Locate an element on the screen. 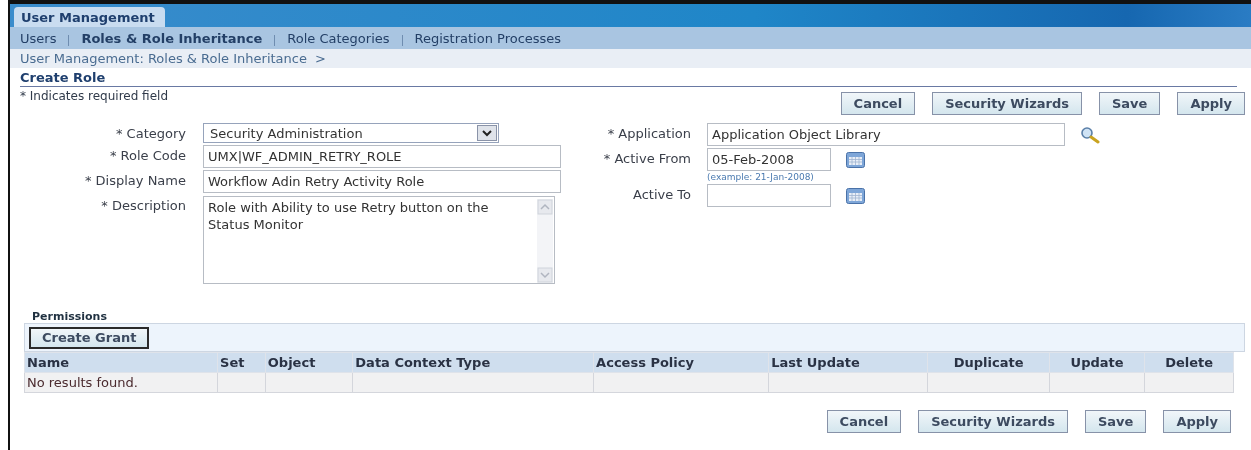 The width and height of the screenshot is (1251, 450). category-select: Security Administration is located at coordinates (351, 133).